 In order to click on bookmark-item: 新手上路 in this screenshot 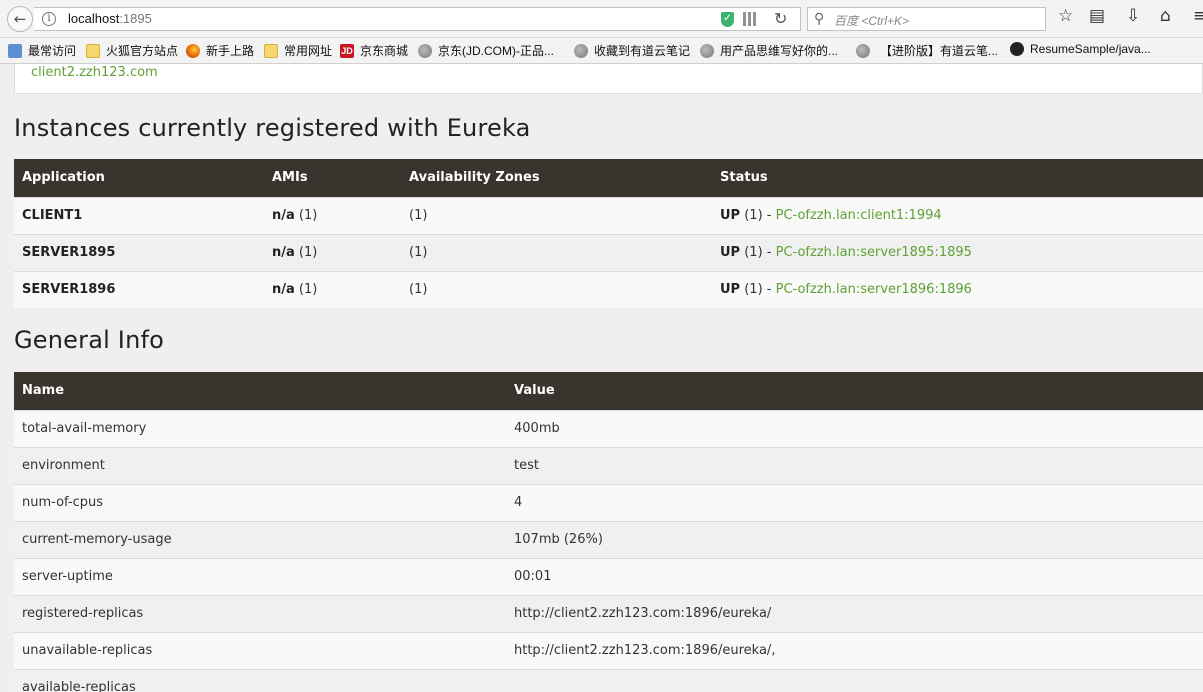, I will do `click(220, 50)`.